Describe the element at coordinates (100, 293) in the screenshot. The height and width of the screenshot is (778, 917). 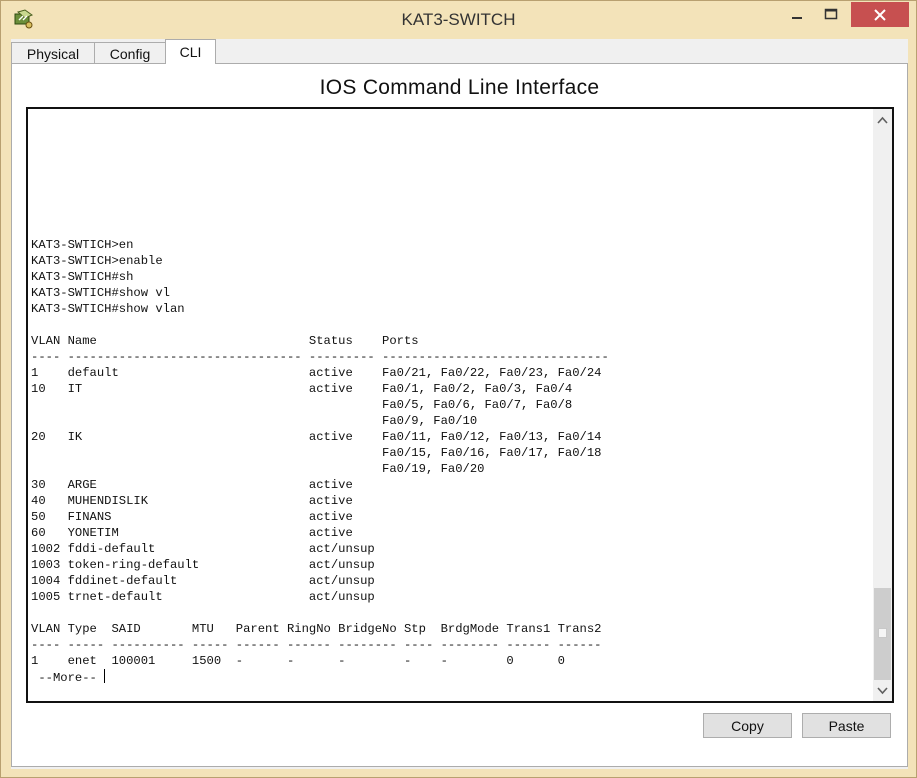
I see `cli-line: KAT3-SWTICH#show vl` at that location.